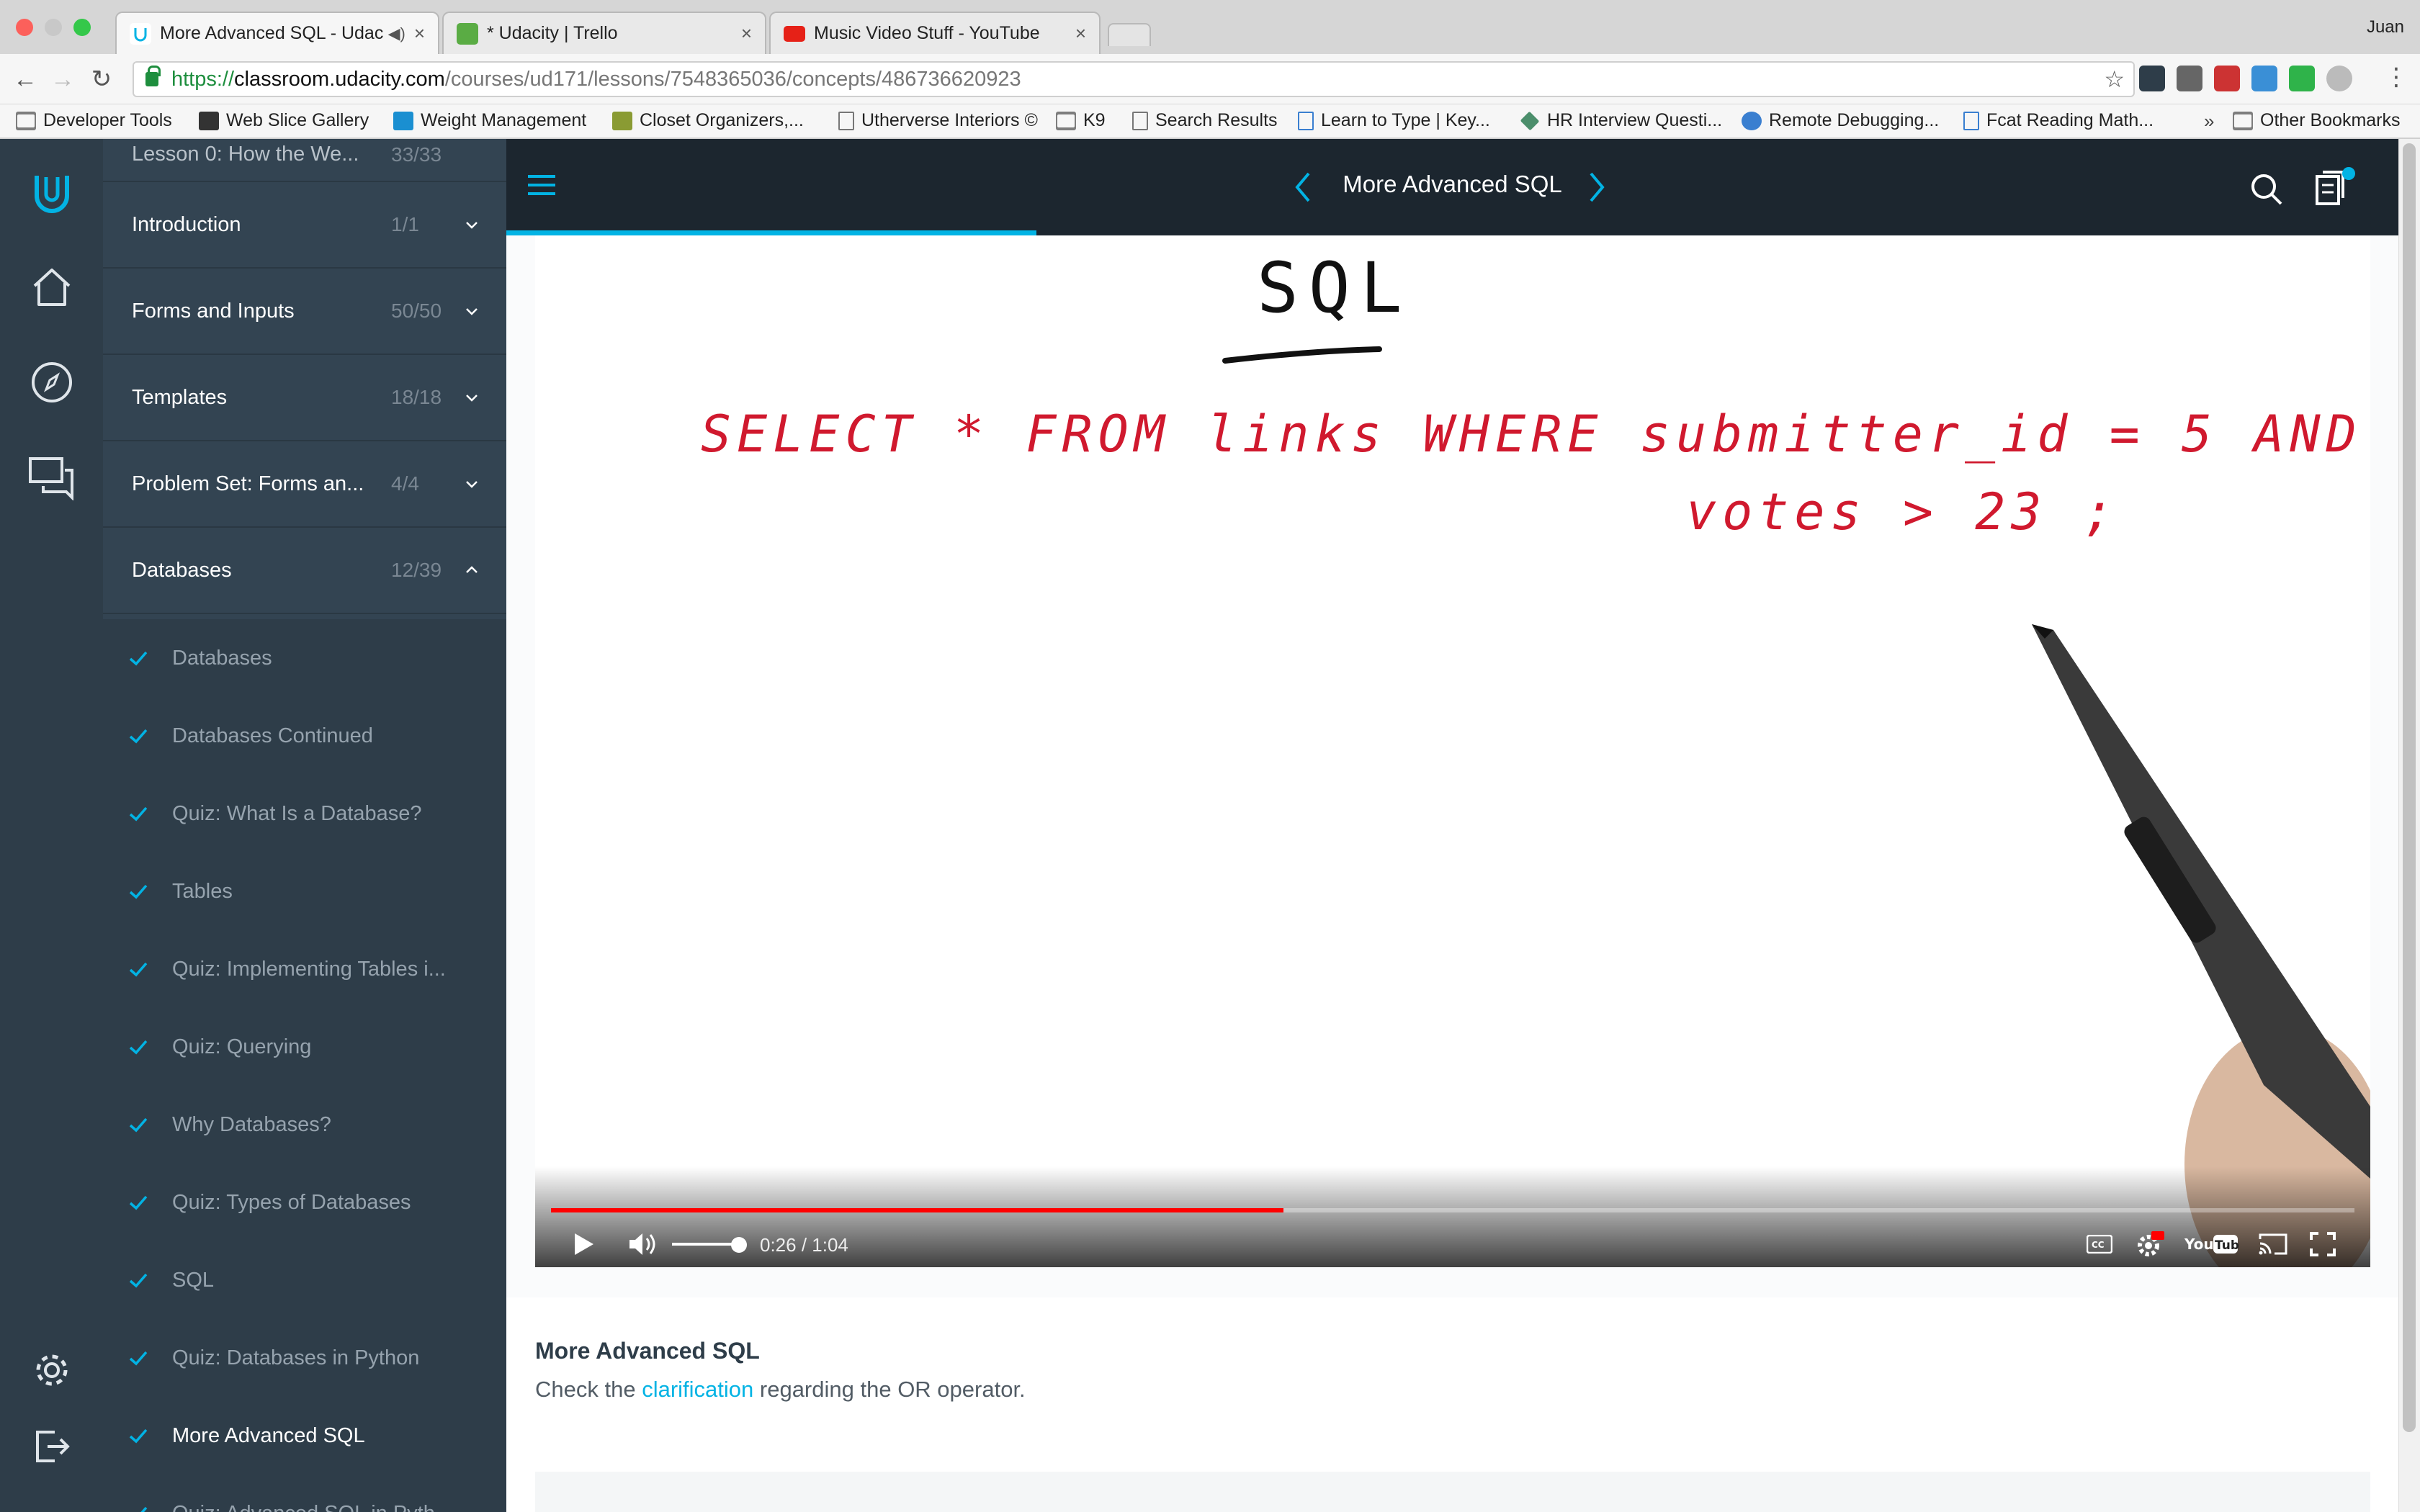  I want to click on chevron-up-icon, so click(472, 569).